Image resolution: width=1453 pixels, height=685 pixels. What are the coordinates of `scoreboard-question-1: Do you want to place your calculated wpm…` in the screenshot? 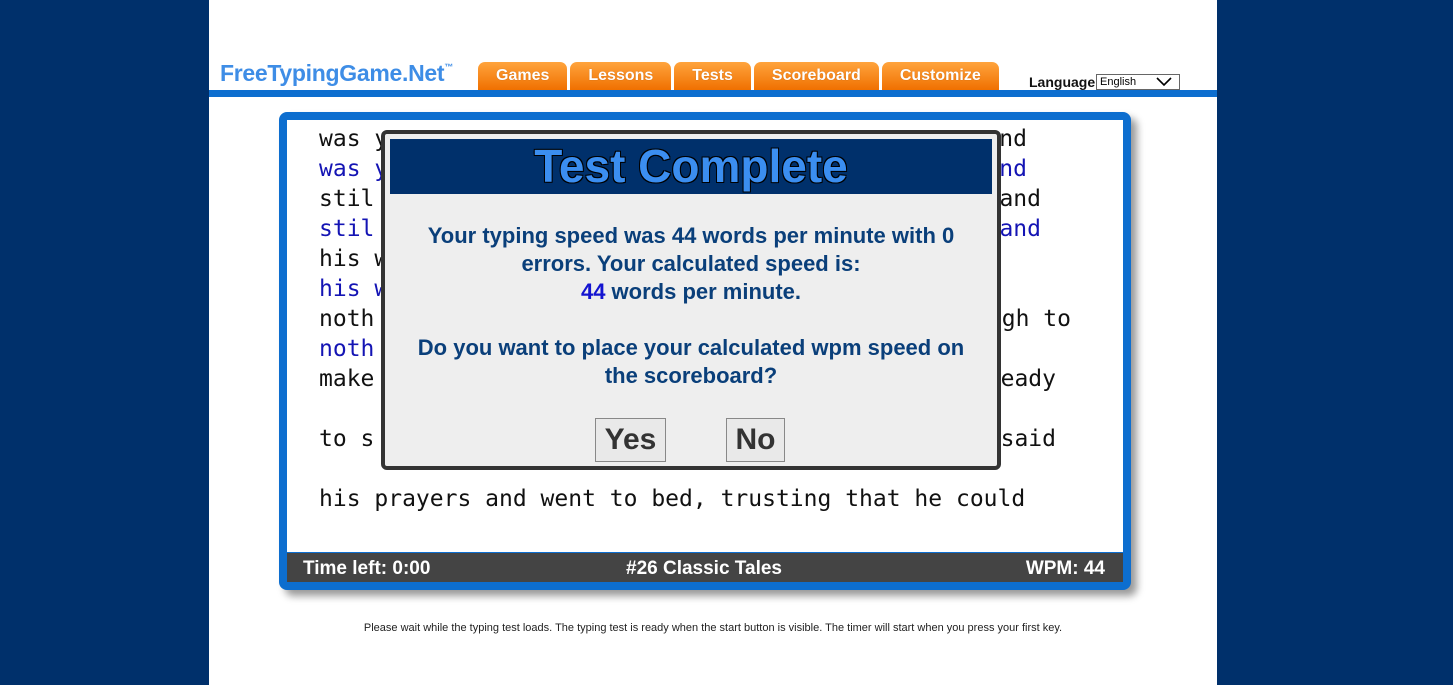 It's located at (691, 347).